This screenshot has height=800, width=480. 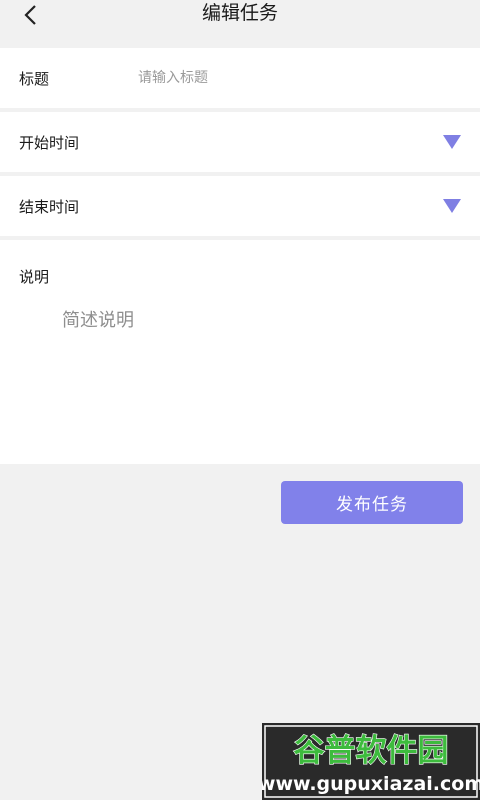 What do you see at coordinates (295, 78) in the screenshot?
I see `title-input` at bounding box center [295, 78].